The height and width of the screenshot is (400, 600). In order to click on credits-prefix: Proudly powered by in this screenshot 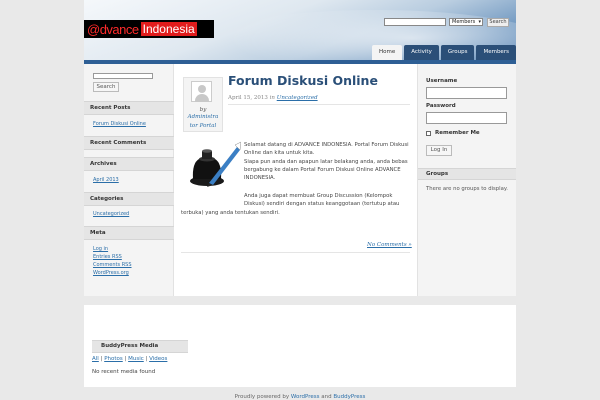, I will do `click(262, 397)`.